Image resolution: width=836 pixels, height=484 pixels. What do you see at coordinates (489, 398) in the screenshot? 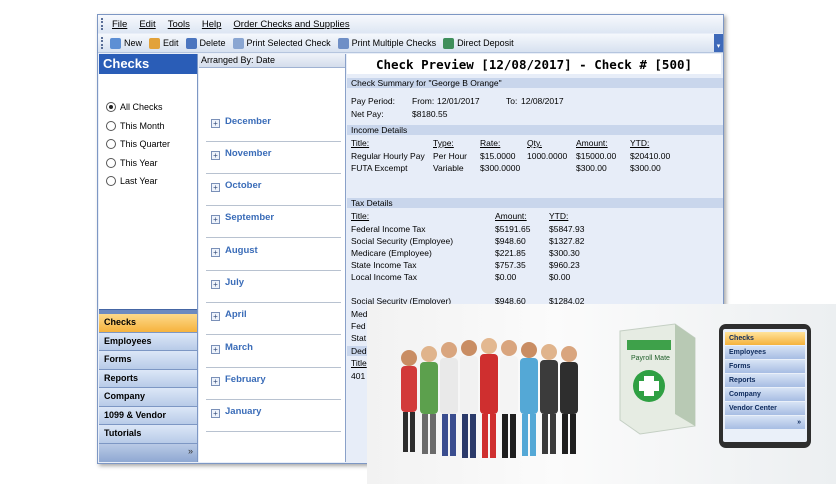
I see `people-group-image` at bounding box center [489, 398].